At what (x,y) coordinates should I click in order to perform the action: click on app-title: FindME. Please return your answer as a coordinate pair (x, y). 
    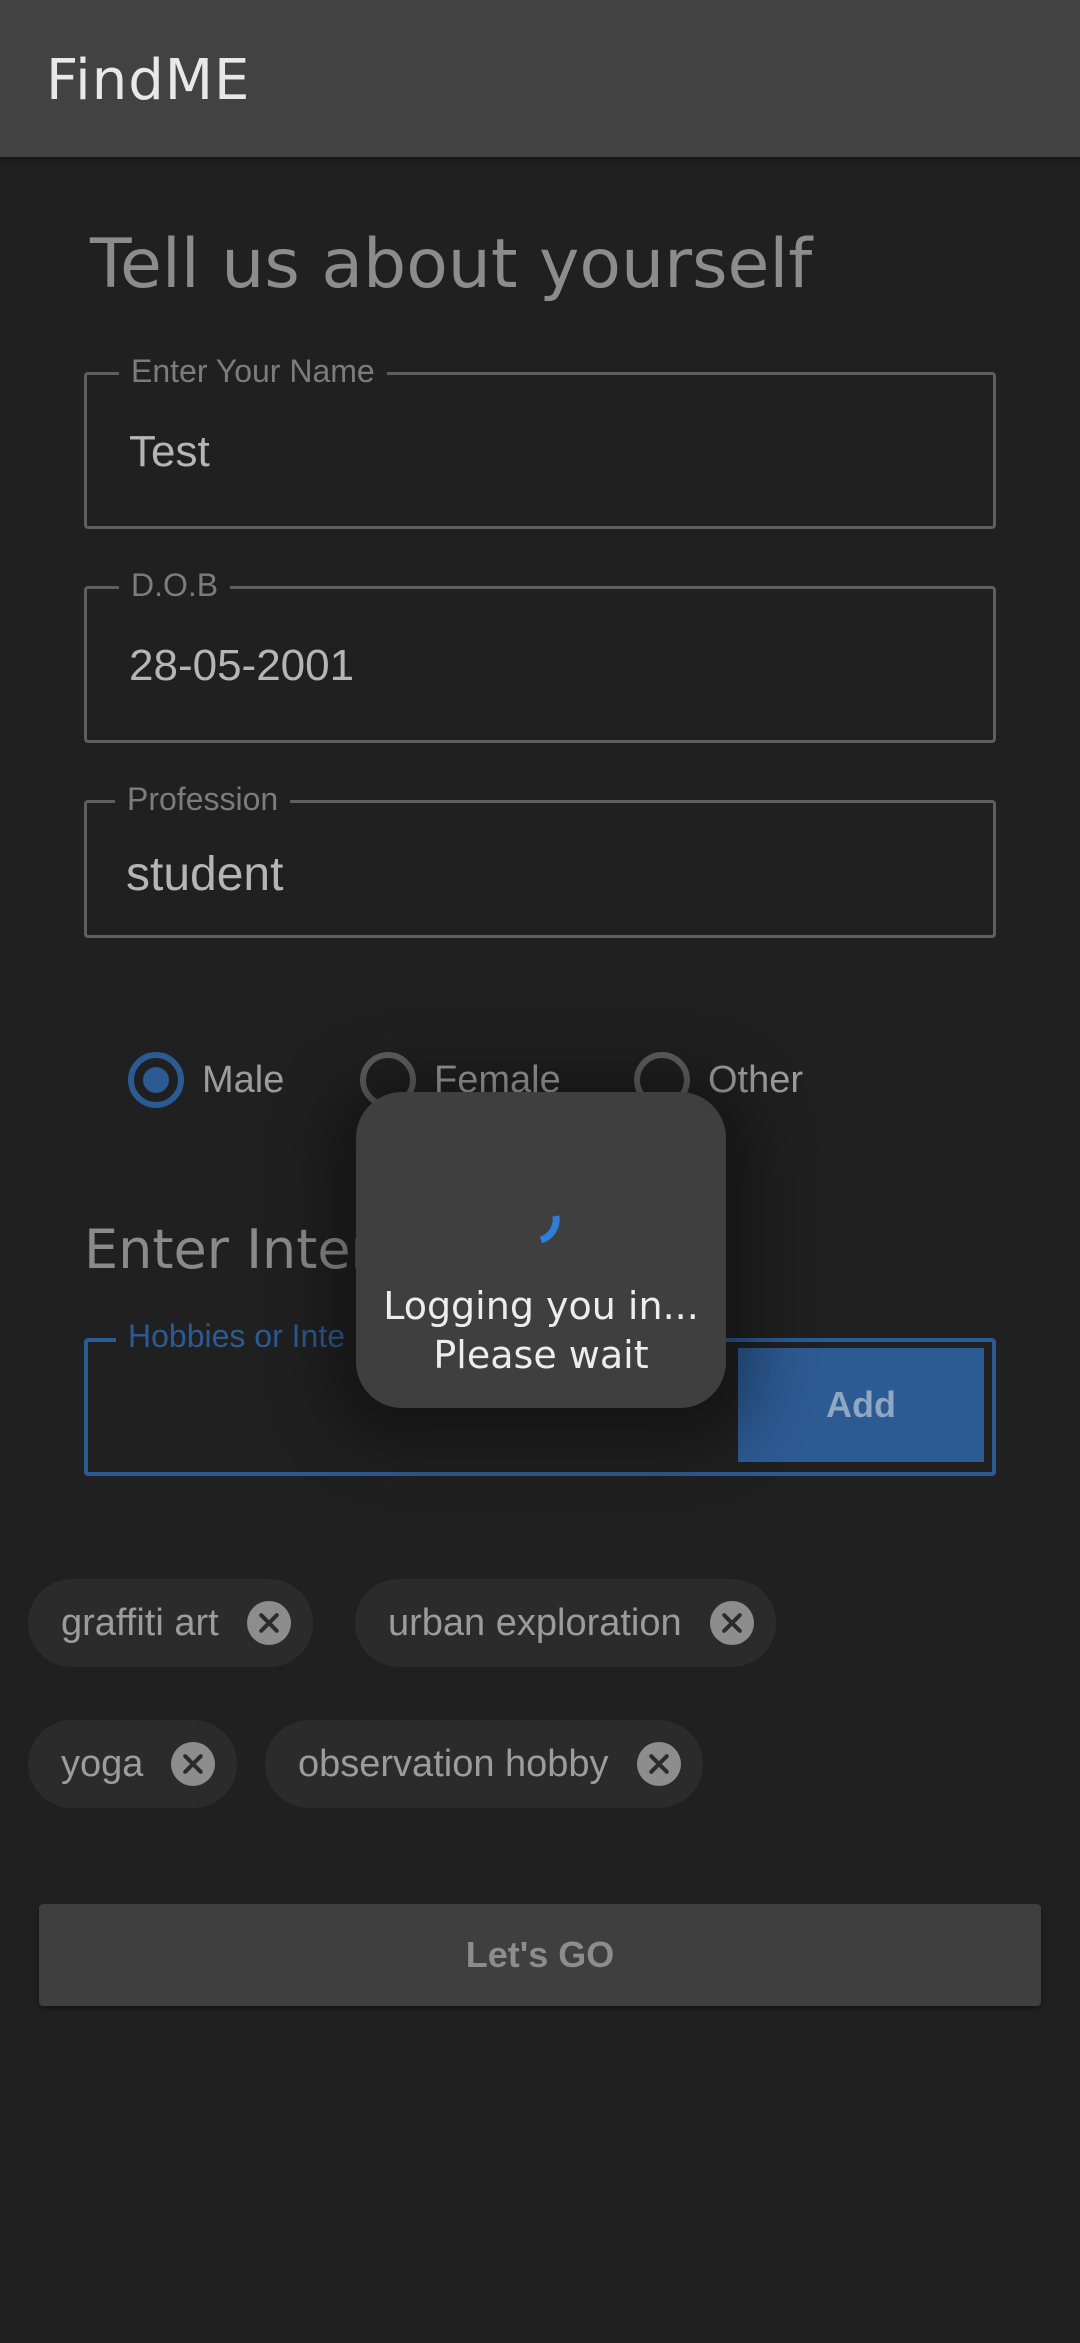
    Looking at the image, I should click on (148, 80).